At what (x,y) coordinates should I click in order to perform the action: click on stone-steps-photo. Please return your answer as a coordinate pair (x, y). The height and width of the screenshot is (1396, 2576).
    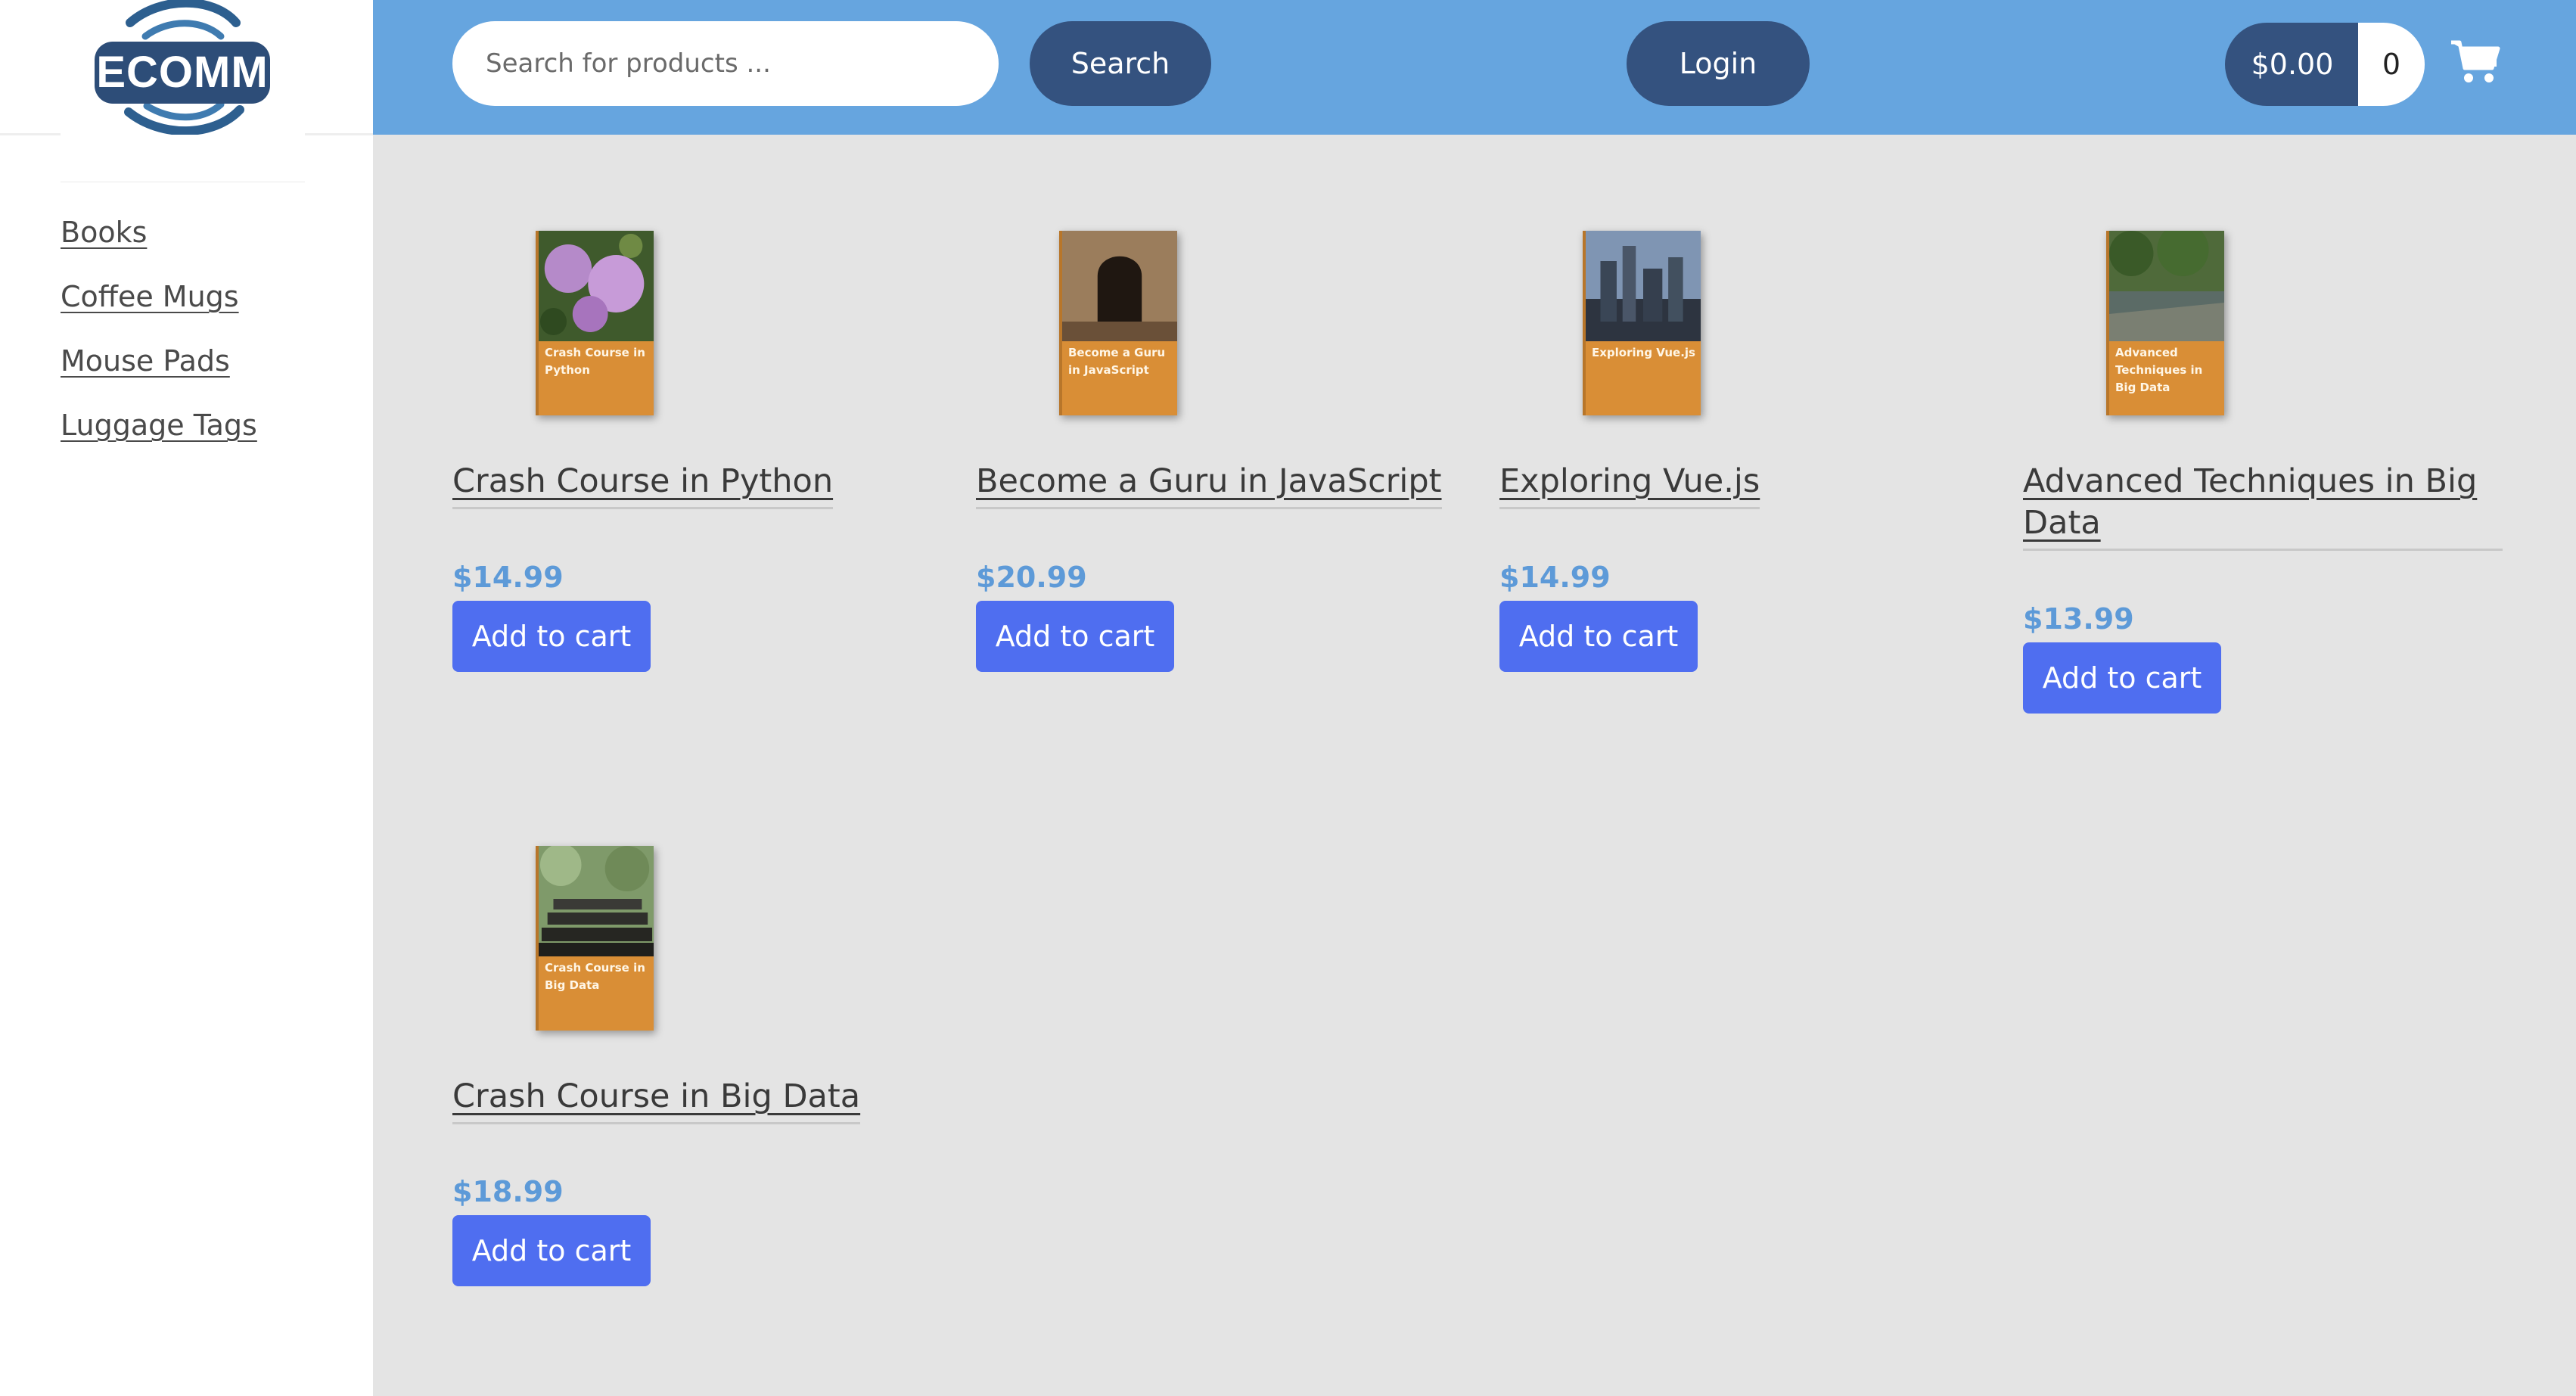
    Looking at the image, I should click on (596, 901).